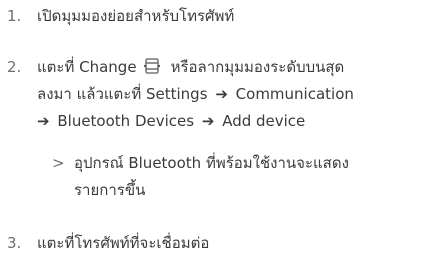 Image resolution: width=432 pixels, height=280 pixels. Describe the element at coordinates (14, 16) in the screenshot. I see `step-number: 1.` at that location.